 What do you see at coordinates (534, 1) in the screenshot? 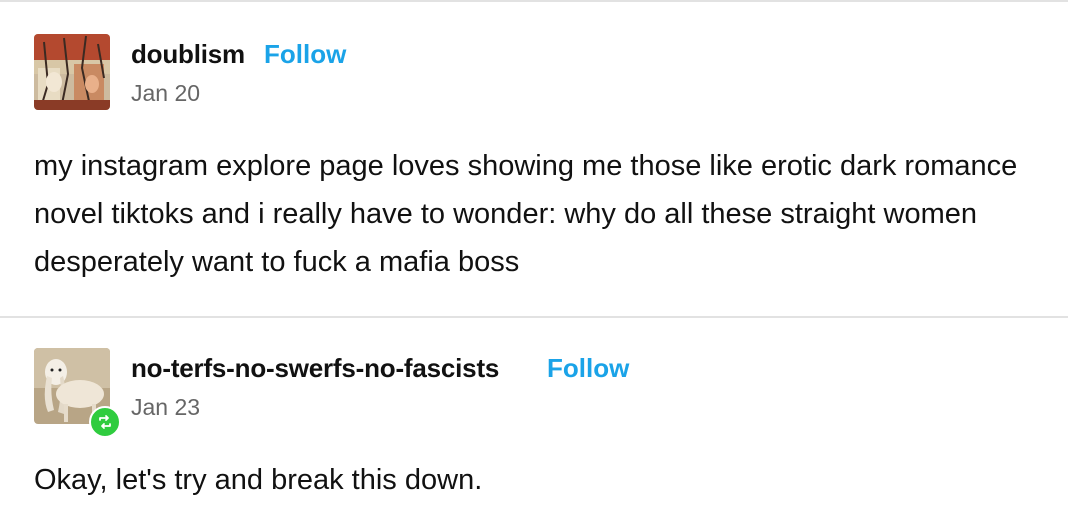
I see `top-divider` at bounding box center [534, 1].